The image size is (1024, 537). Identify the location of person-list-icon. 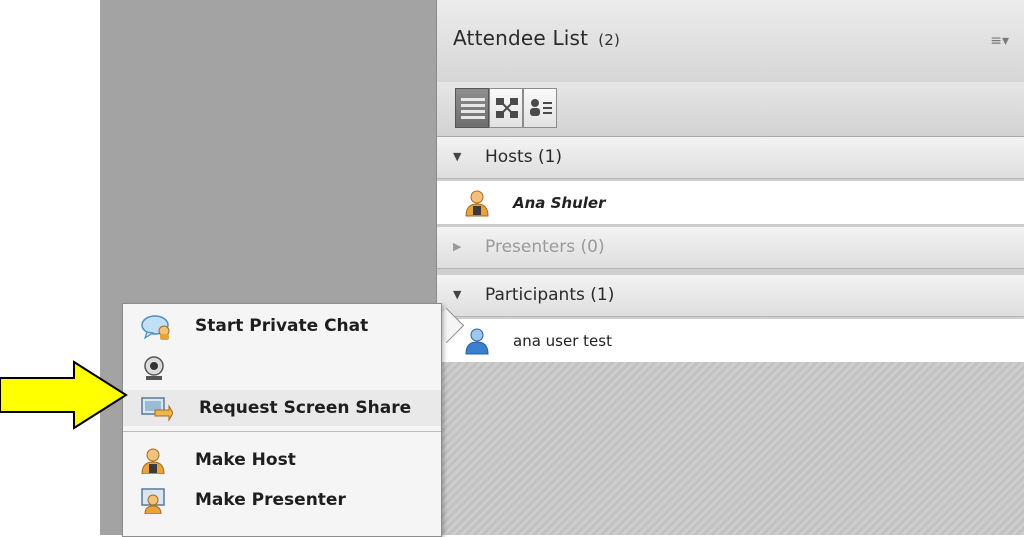
(541, 107).